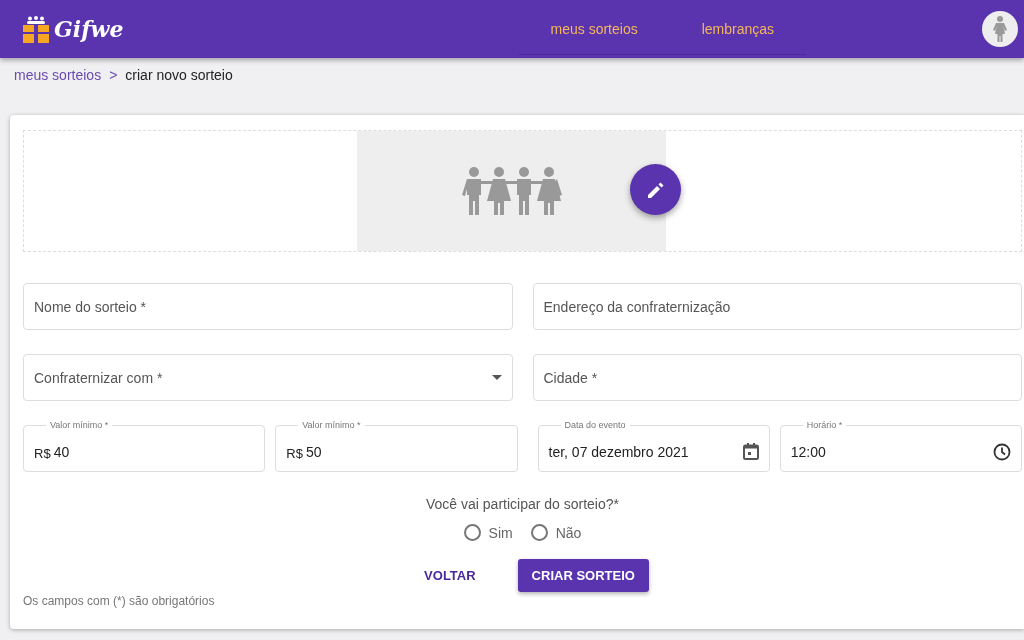  Describe the element at coordinates (522, 504) in the screenshot. I see `question-text: Você vai participar do sorteio?*` at that location.